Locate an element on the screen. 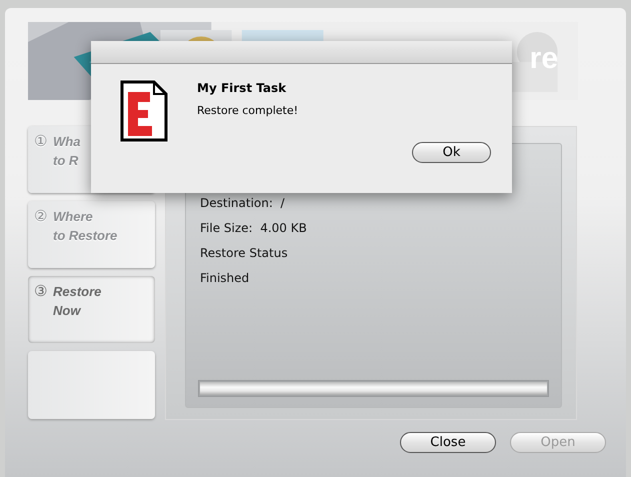  step-label: Restore Now is located at coordinates (77, 301).